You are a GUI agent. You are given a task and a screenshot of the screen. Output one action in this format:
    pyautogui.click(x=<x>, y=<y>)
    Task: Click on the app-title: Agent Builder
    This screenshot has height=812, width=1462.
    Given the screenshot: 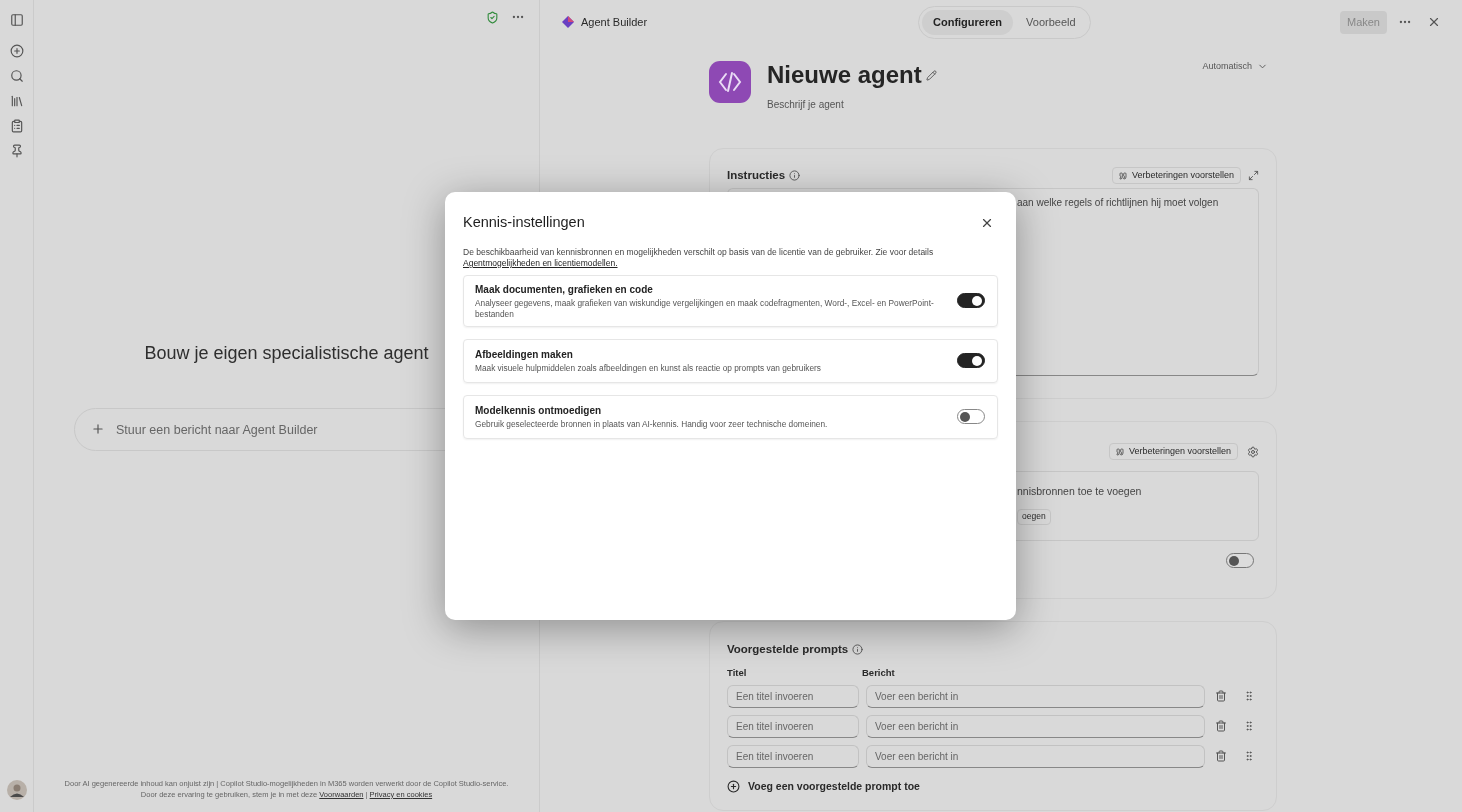 What is the action you would take?
    pyautogui.click(x=614, y=22)
    